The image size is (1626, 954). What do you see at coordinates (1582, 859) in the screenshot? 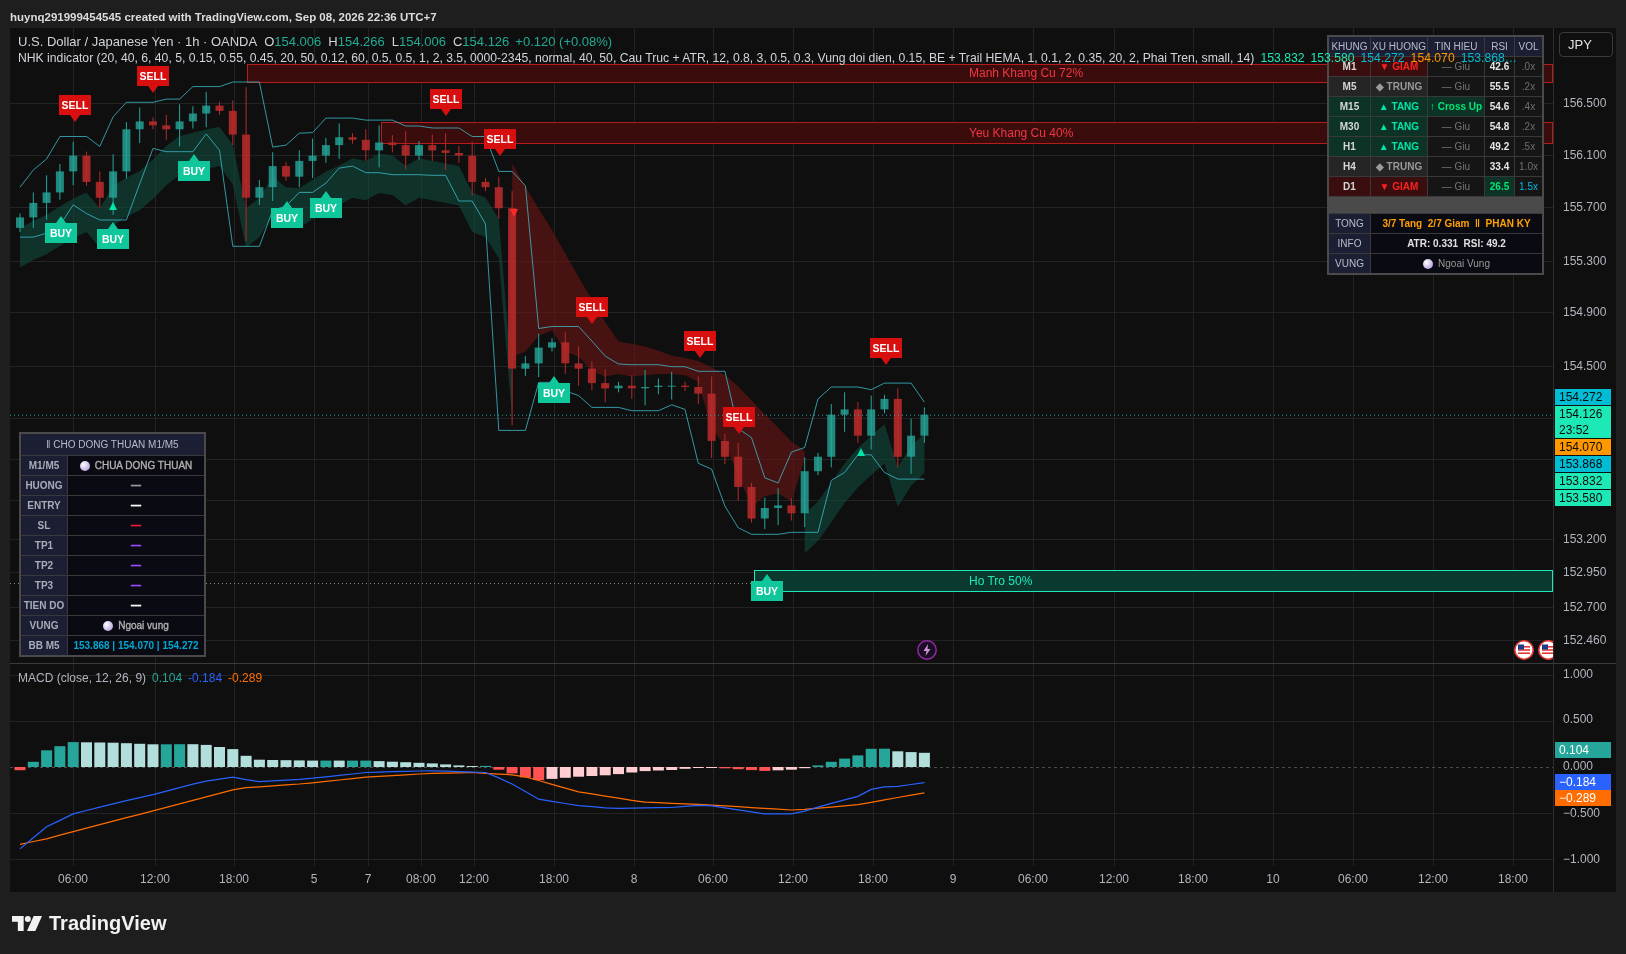
I see `price-label: −1.000` at bounding box center [1582, 859].